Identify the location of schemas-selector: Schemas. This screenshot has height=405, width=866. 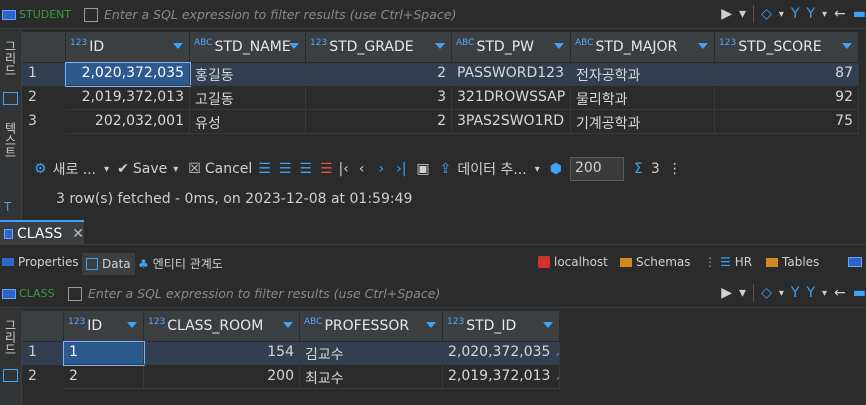
(655, 262).